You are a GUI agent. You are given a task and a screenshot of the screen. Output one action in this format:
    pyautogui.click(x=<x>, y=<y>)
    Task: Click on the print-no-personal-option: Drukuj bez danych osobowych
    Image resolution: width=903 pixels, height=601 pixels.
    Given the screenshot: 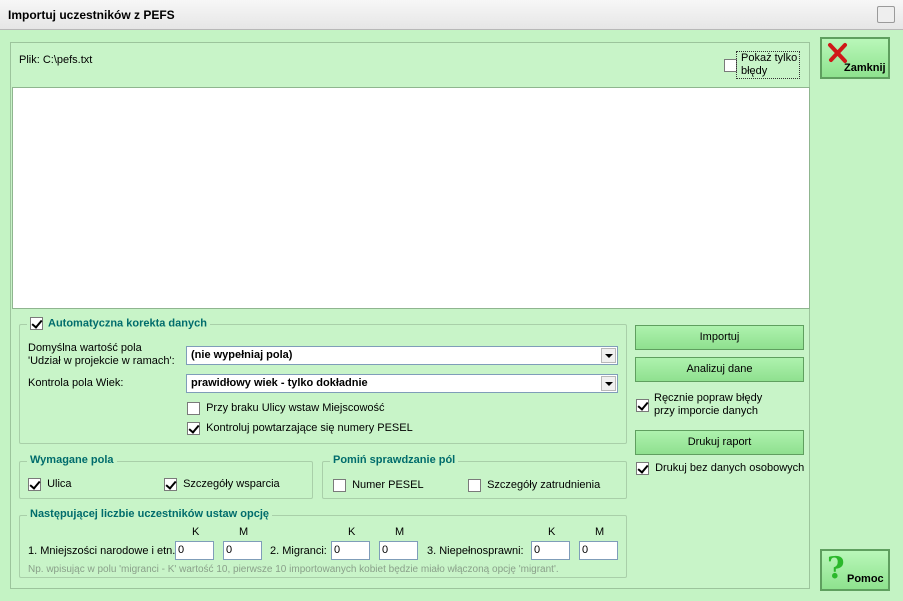 What is the action you would take?
    pyautogui.click(x=720, y=468)
    